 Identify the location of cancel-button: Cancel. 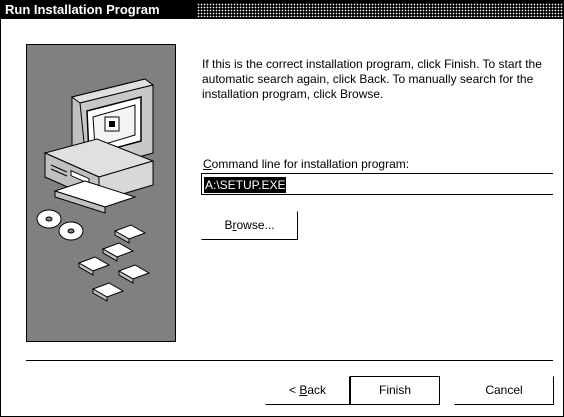
(504, 390).